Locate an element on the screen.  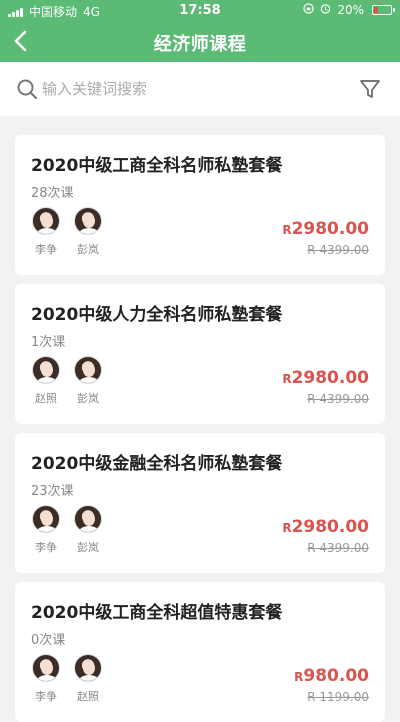
header: 中国移动 4G 17:58 20% 经济师课程 is located at coordinates (200, 31).